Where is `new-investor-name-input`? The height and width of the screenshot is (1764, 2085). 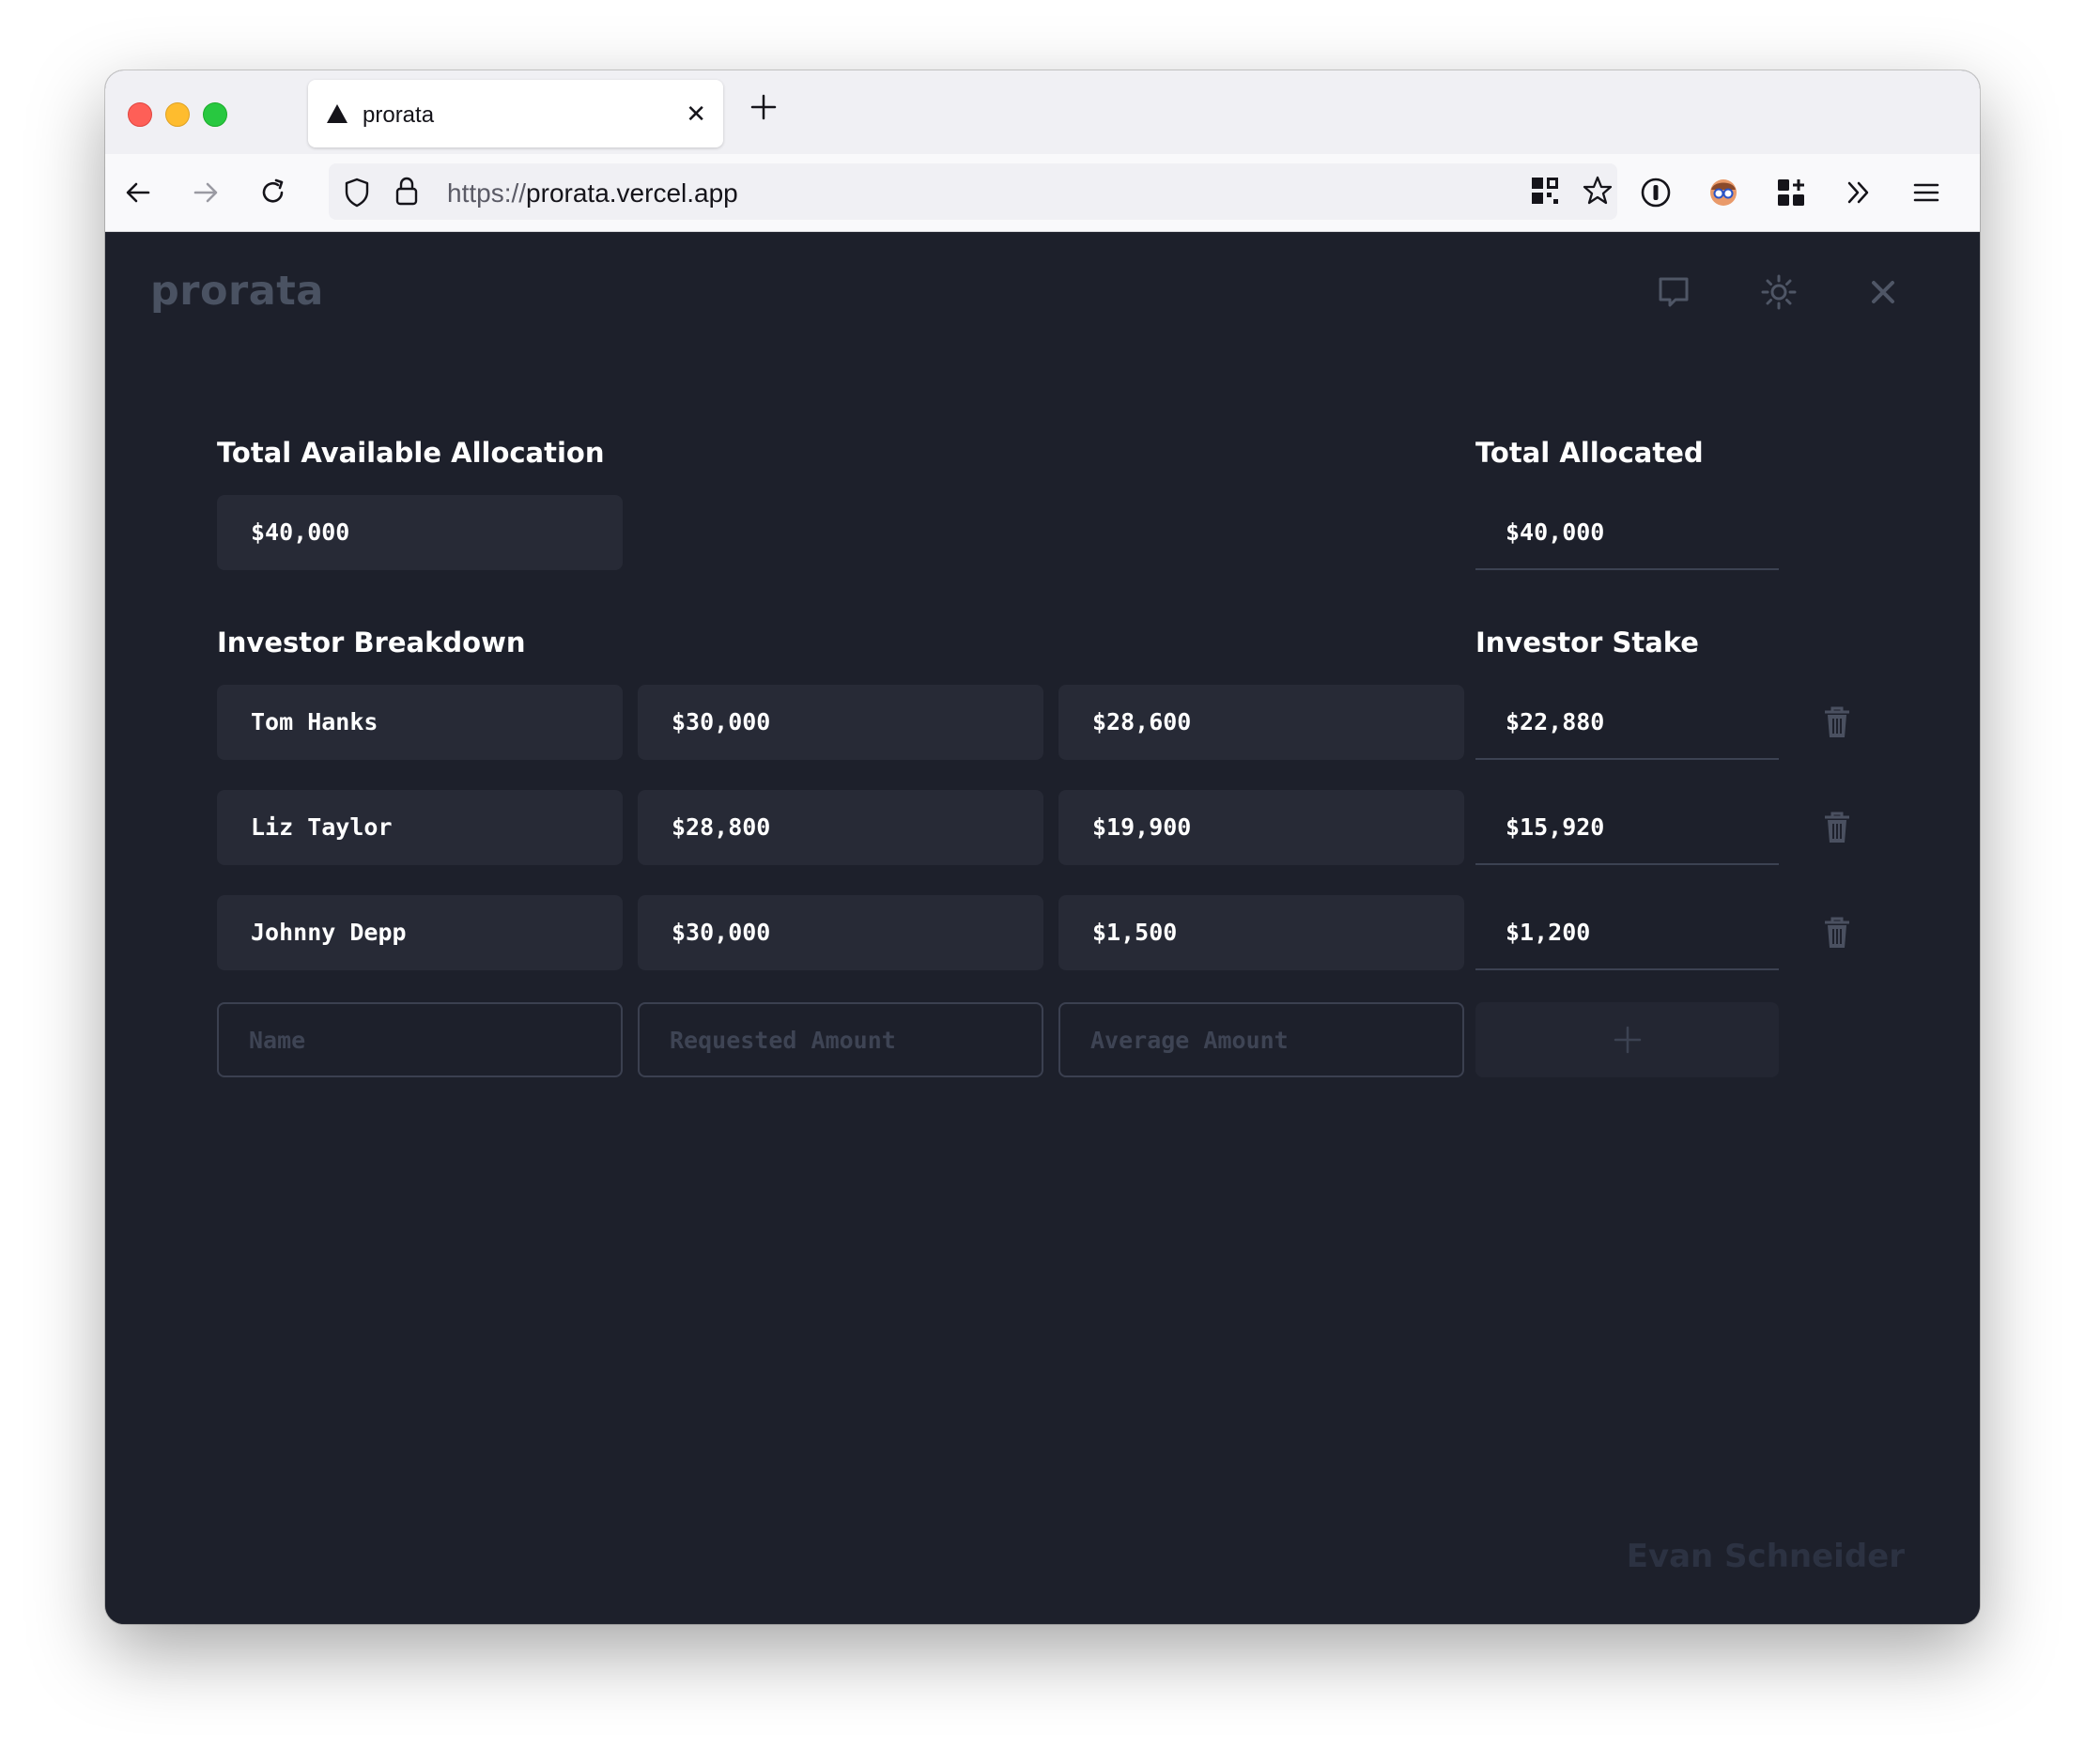
new-investor-name-input is located at coordinates (420, 1039).